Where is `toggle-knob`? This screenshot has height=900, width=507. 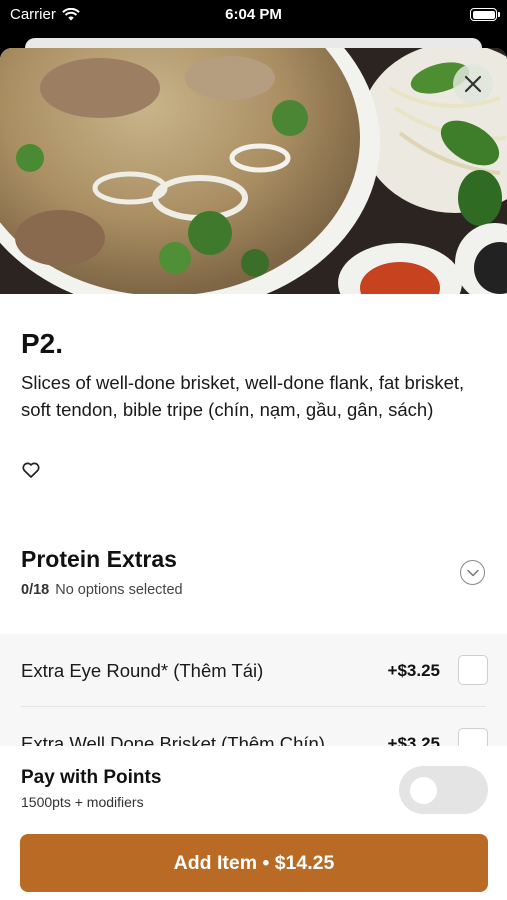 toggle-knob is located at coordinates (423, 790).